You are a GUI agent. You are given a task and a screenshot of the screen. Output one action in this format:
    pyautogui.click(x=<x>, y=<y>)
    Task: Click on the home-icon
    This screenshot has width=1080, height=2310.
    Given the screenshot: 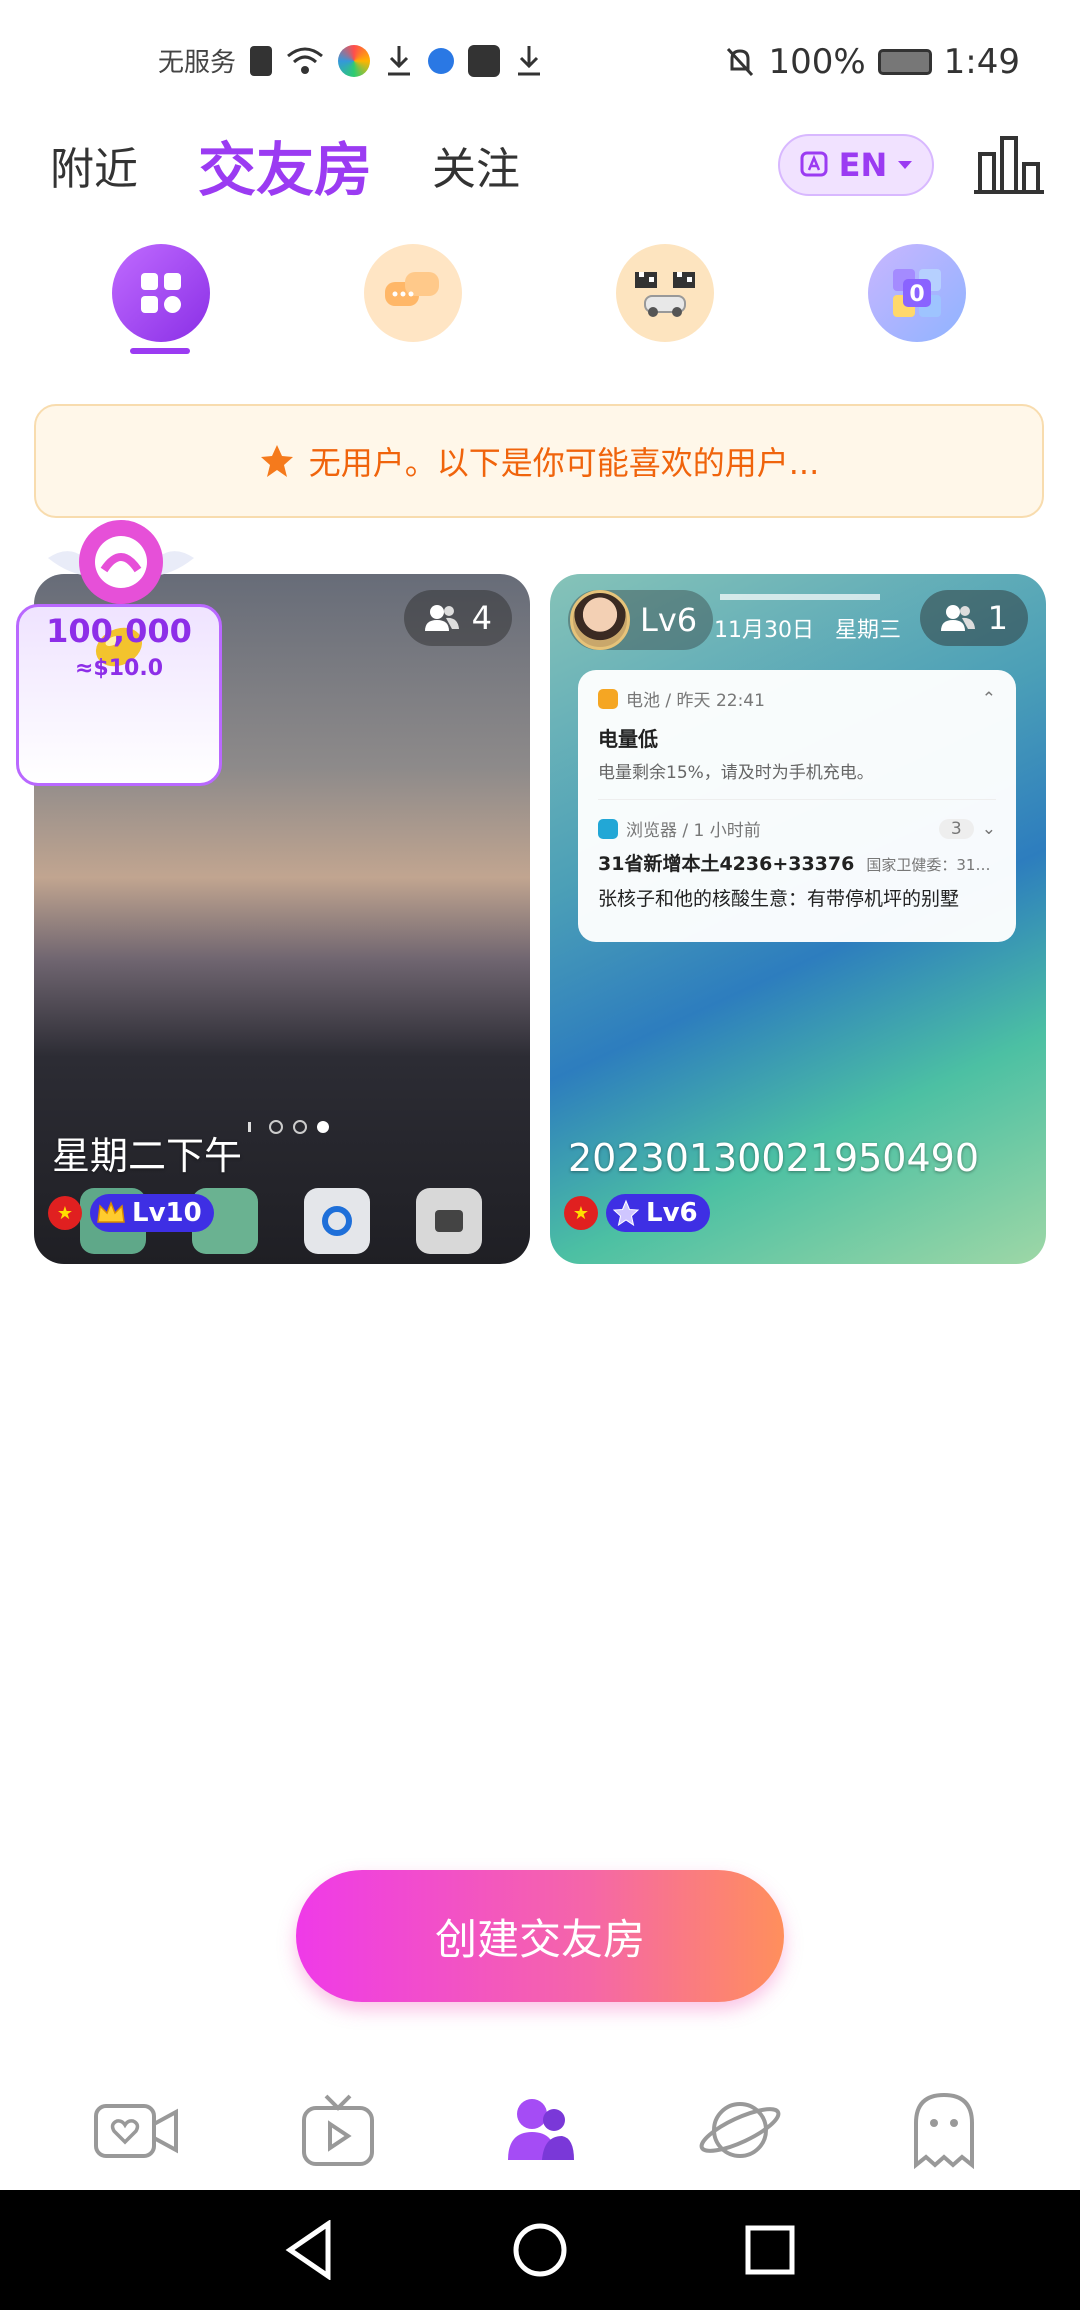 What is the action you would take?
    pyautogui.click(x=540, y=2250)
    